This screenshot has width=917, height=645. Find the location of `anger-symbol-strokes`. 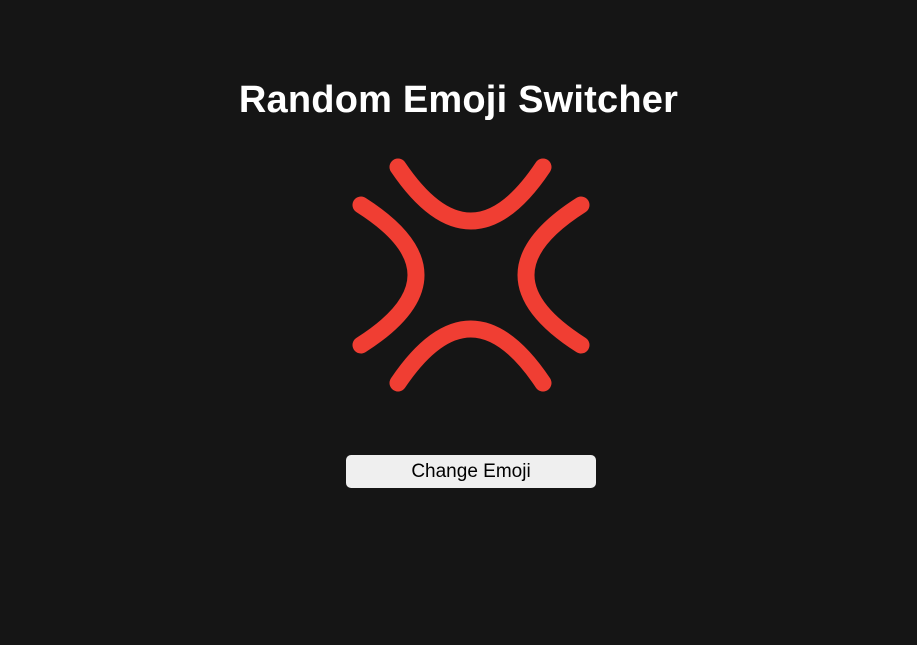

anger-symbol-strokes is located at coordinates (471, 275).